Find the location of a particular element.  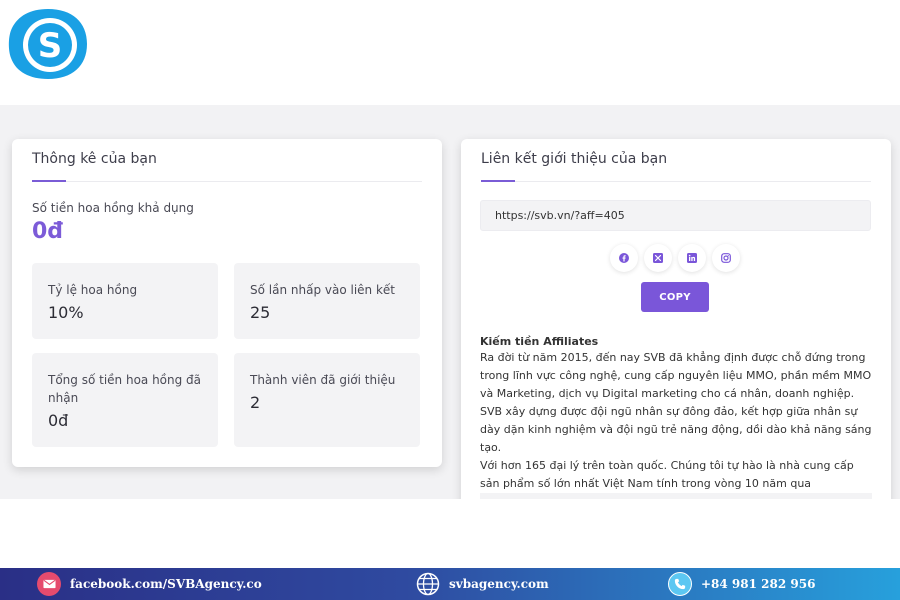

stat-link-clicks: Số lần nhấp vào liên kết 25 is located at coordinates (327, 301).